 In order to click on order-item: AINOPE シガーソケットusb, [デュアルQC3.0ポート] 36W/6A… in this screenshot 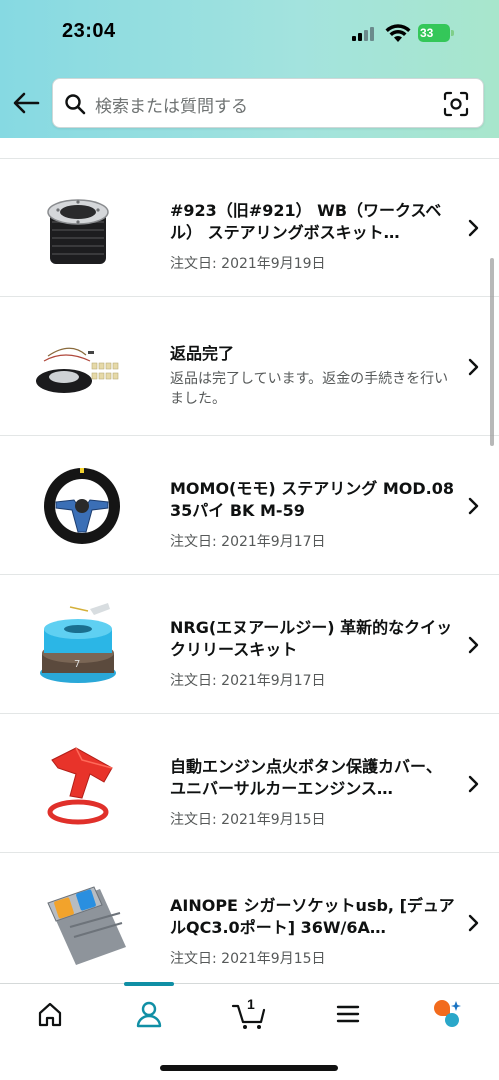, I will do `click(249, 918)`.